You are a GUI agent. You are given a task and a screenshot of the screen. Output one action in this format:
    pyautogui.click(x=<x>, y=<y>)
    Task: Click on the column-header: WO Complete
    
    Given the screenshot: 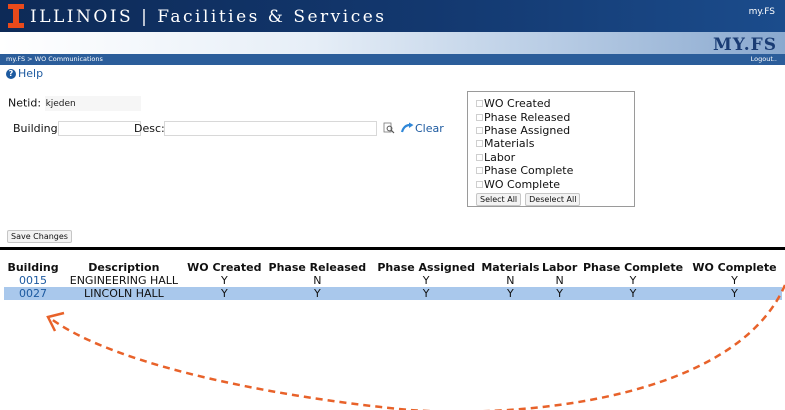 What is the action you would take?
    pyautogui.click(x=734, y=267)
    